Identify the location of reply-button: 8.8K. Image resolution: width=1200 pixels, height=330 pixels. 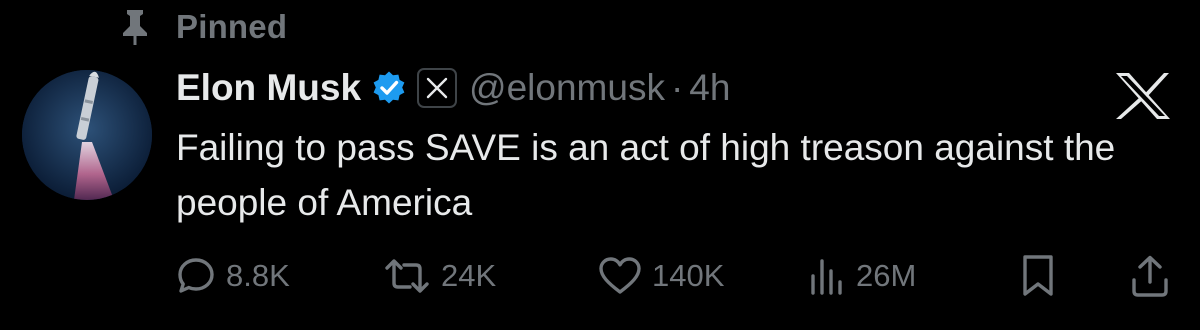
(233, 276).